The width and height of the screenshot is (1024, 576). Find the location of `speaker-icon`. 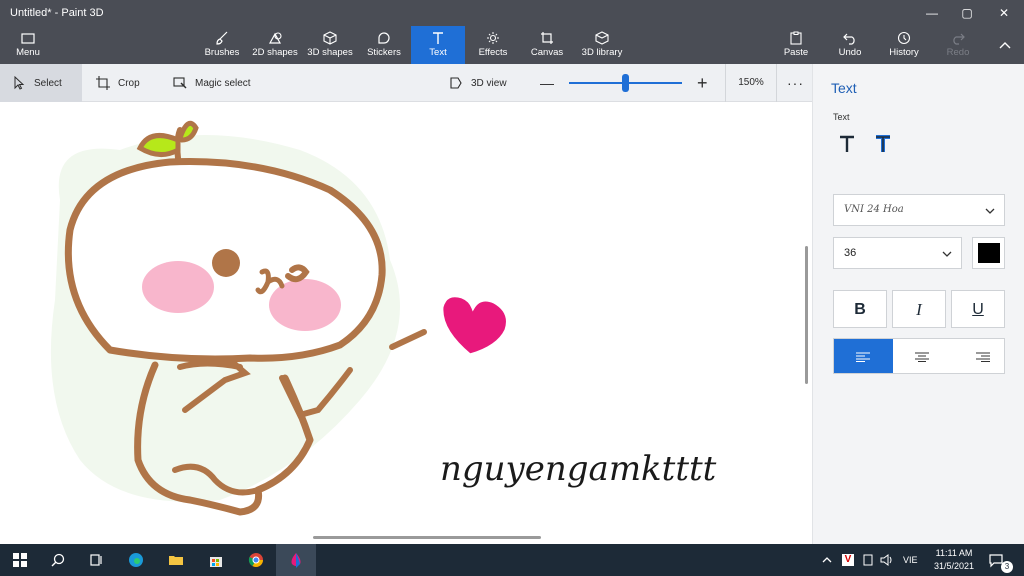

speaker-icon is located at coordinates (886, 560).